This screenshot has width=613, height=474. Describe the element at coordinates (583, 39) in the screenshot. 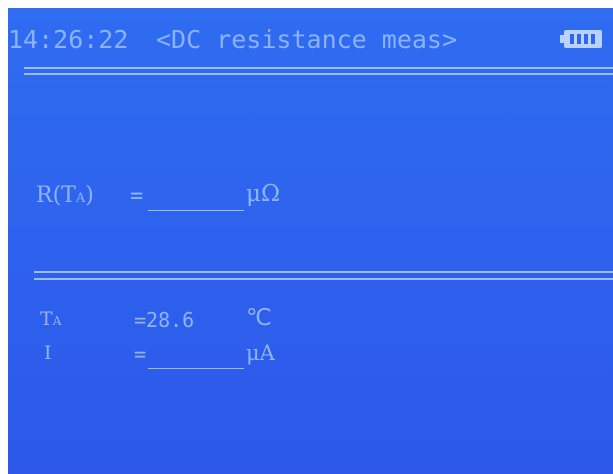

I see `battery-full-icon` at that location.